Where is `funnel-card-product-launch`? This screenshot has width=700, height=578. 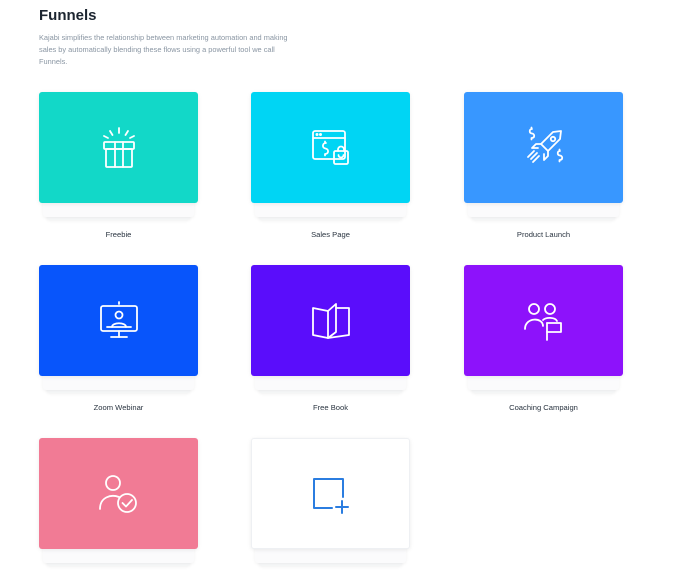 funnel-card-product-launch is located at coordinates (543, 156).